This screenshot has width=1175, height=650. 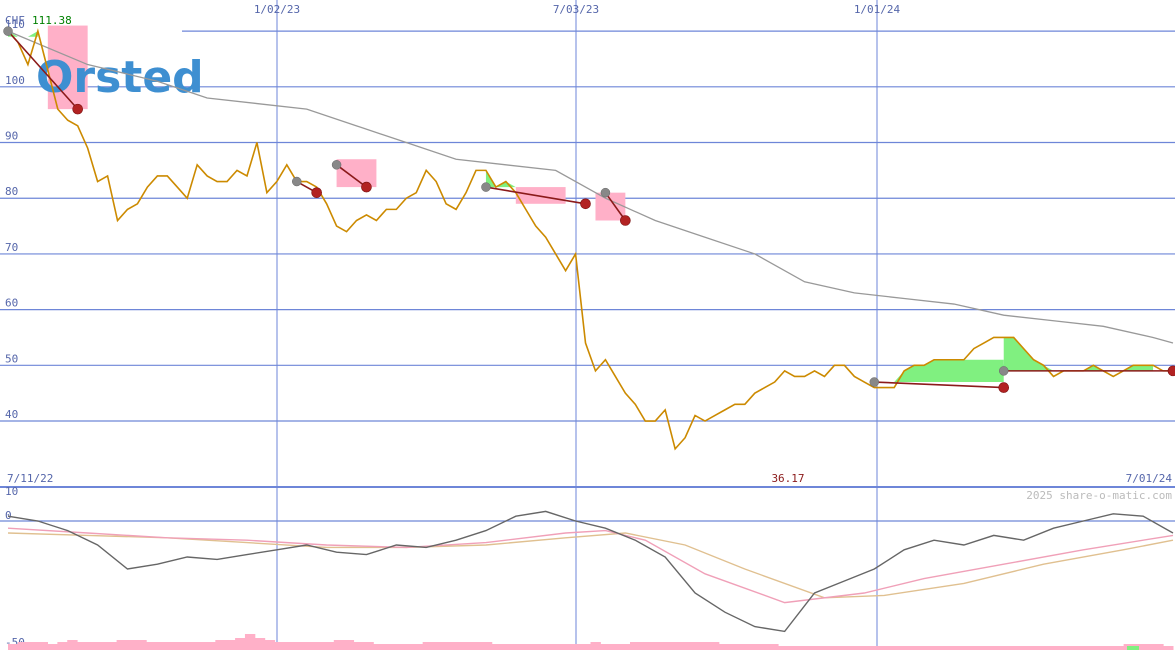 I want to click on x-tick-label: 1/02/23, so click(x=277, y=9).